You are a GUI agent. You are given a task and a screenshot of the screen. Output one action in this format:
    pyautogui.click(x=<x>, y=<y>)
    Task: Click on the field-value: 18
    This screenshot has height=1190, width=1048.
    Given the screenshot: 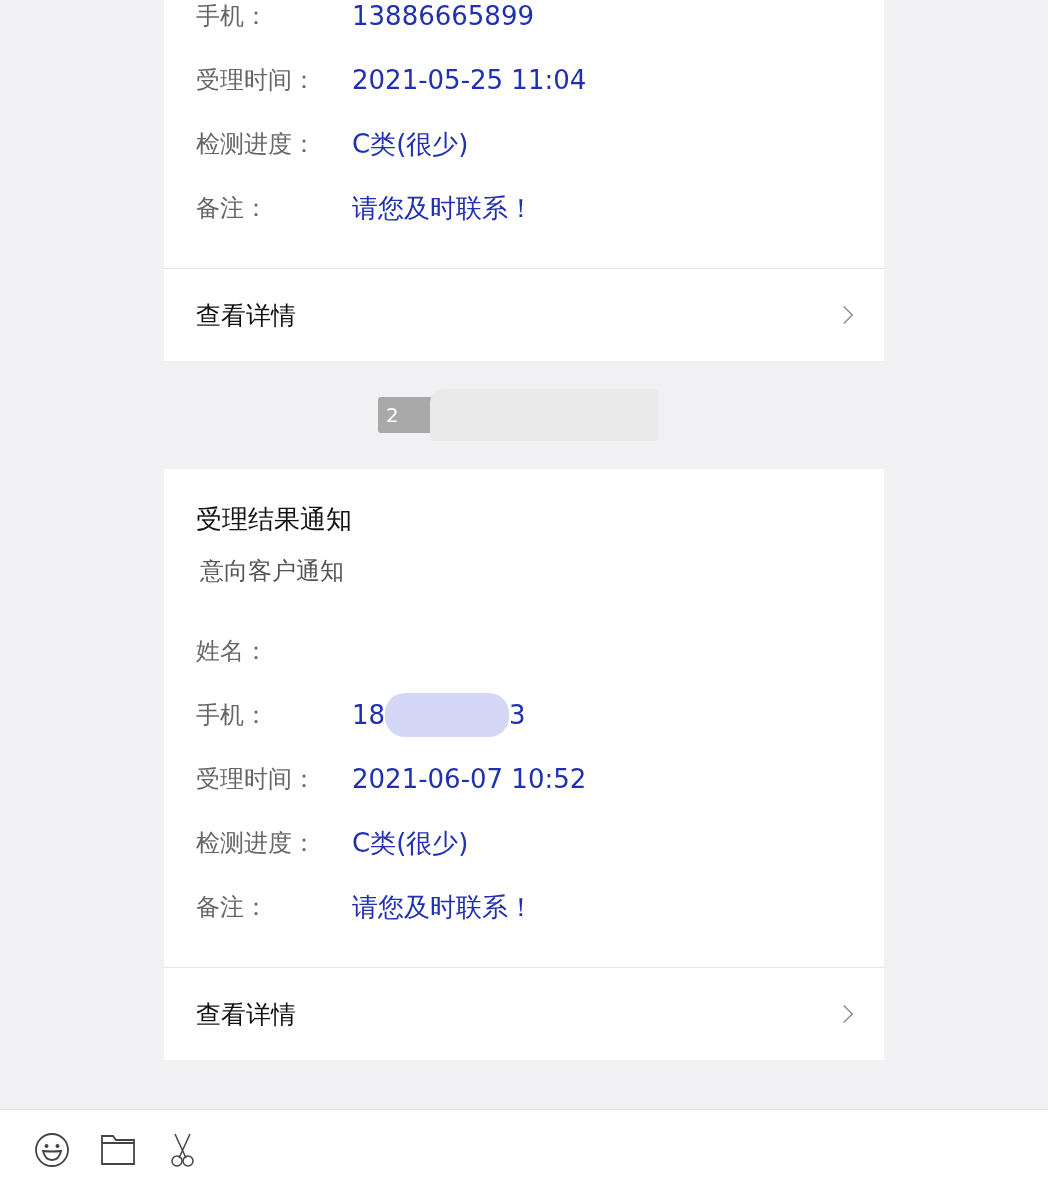 What is the action you would take?
    pyautogui.click(x=369, y=715)
    